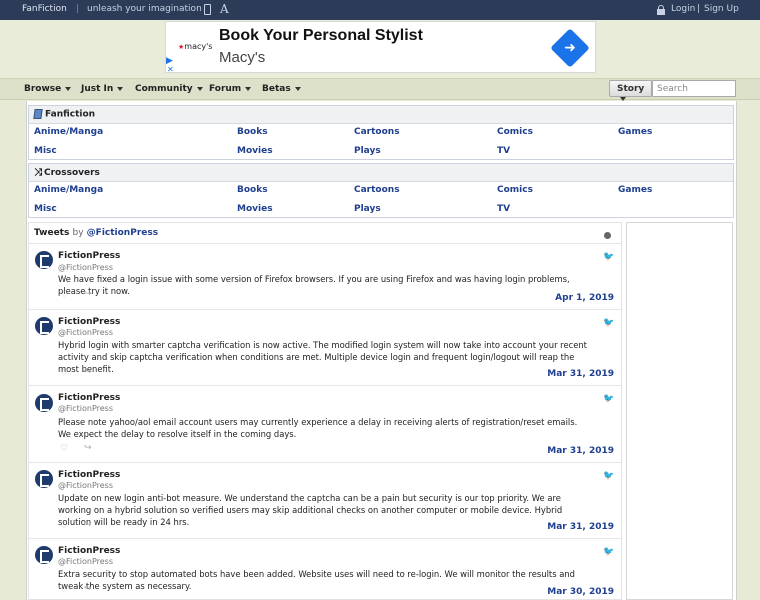 Image resolution: width=760 pixels, height=600 pixels. Describe the element at coordinates (68, 190) in the screenshot. I see `crossover-link: Anime/Manga` at that location.